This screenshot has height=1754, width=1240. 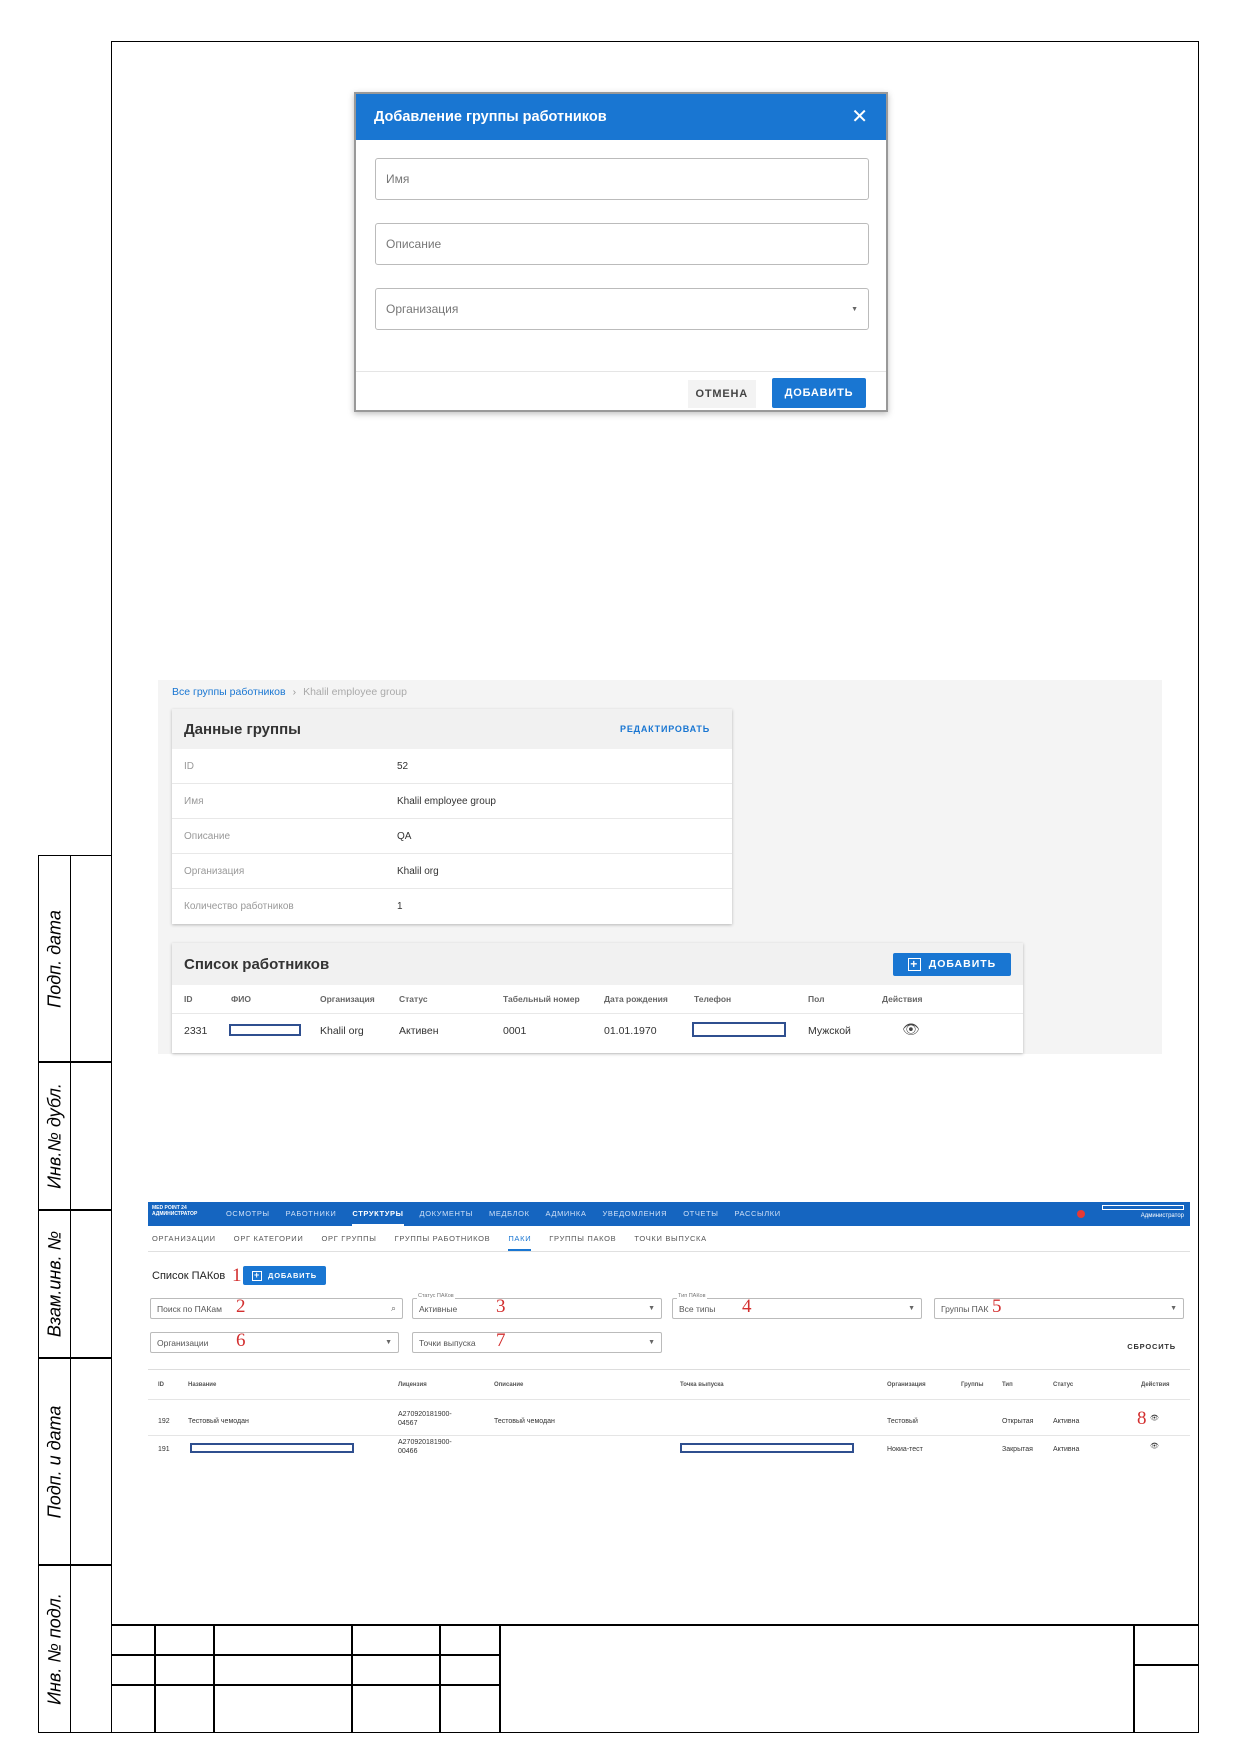 What do you see at coordinates (248, 1217) in the screenshot?
I see `menu-item: ОСМОТРЫ` at bounding box center [248, 1217].